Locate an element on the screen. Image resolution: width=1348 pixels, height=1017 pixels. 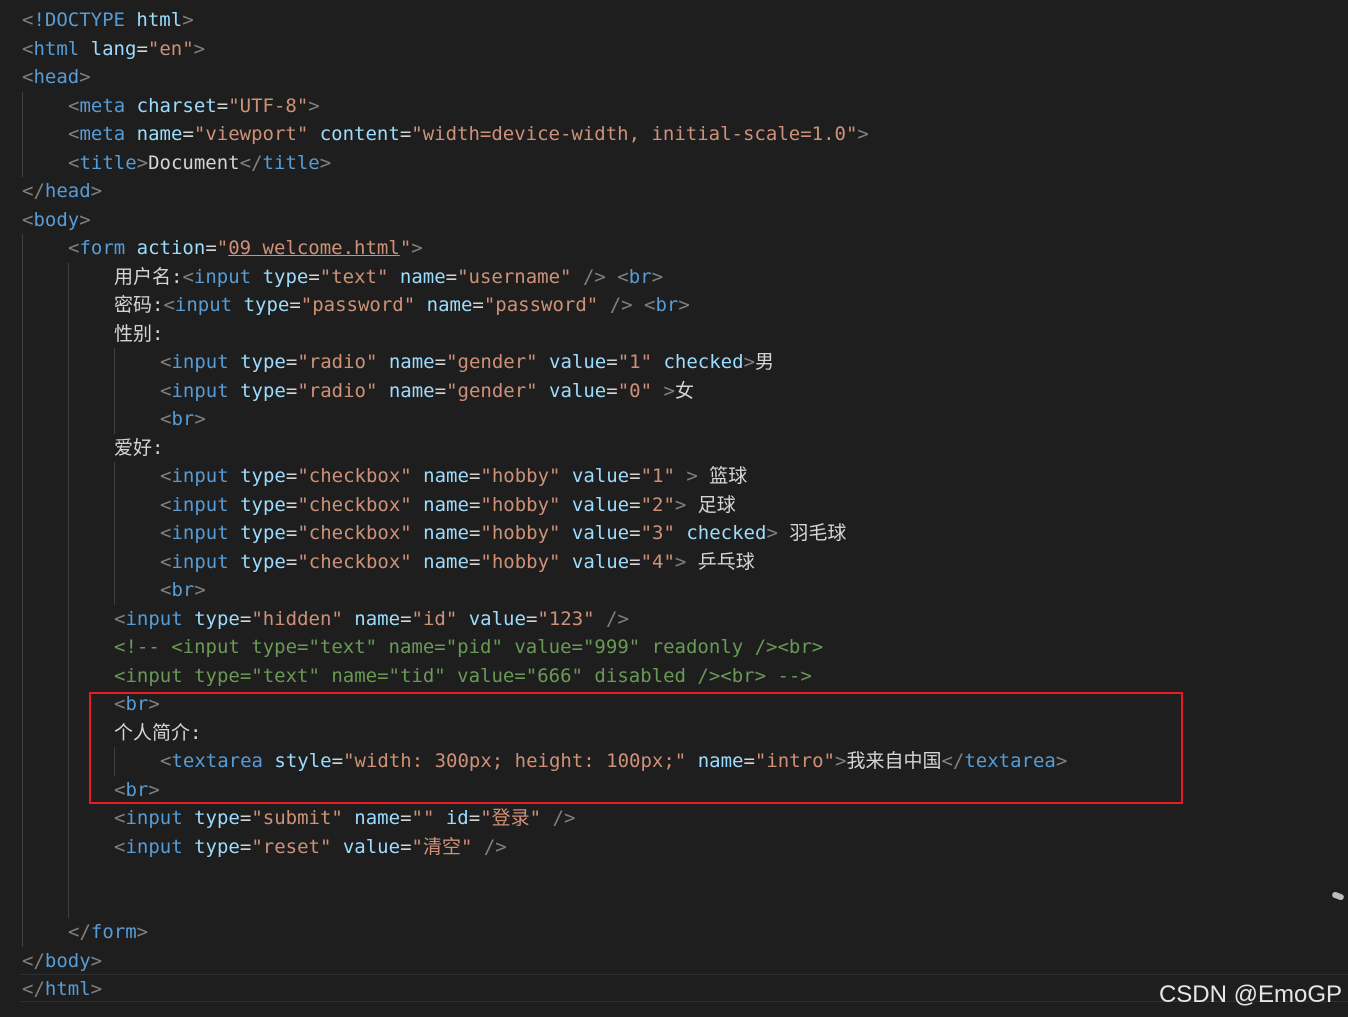
code-line: <input type="submit" name="" id="登录" /> is located at coordinates (344, 818).